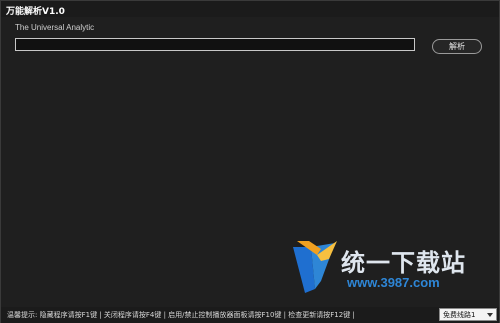 This screenshot has height=323, width=500. I want to click on app-subtitle: The Universal Analytic, so click(55, 27).